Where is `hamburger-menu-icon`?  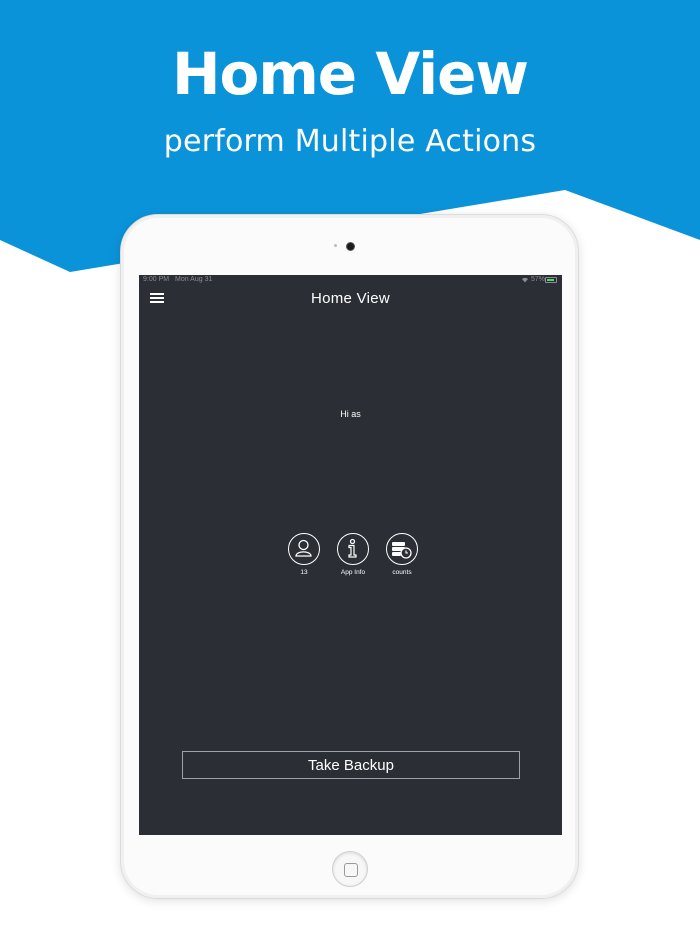 hamburger-menu-icon is located at coordinates (157, 298).